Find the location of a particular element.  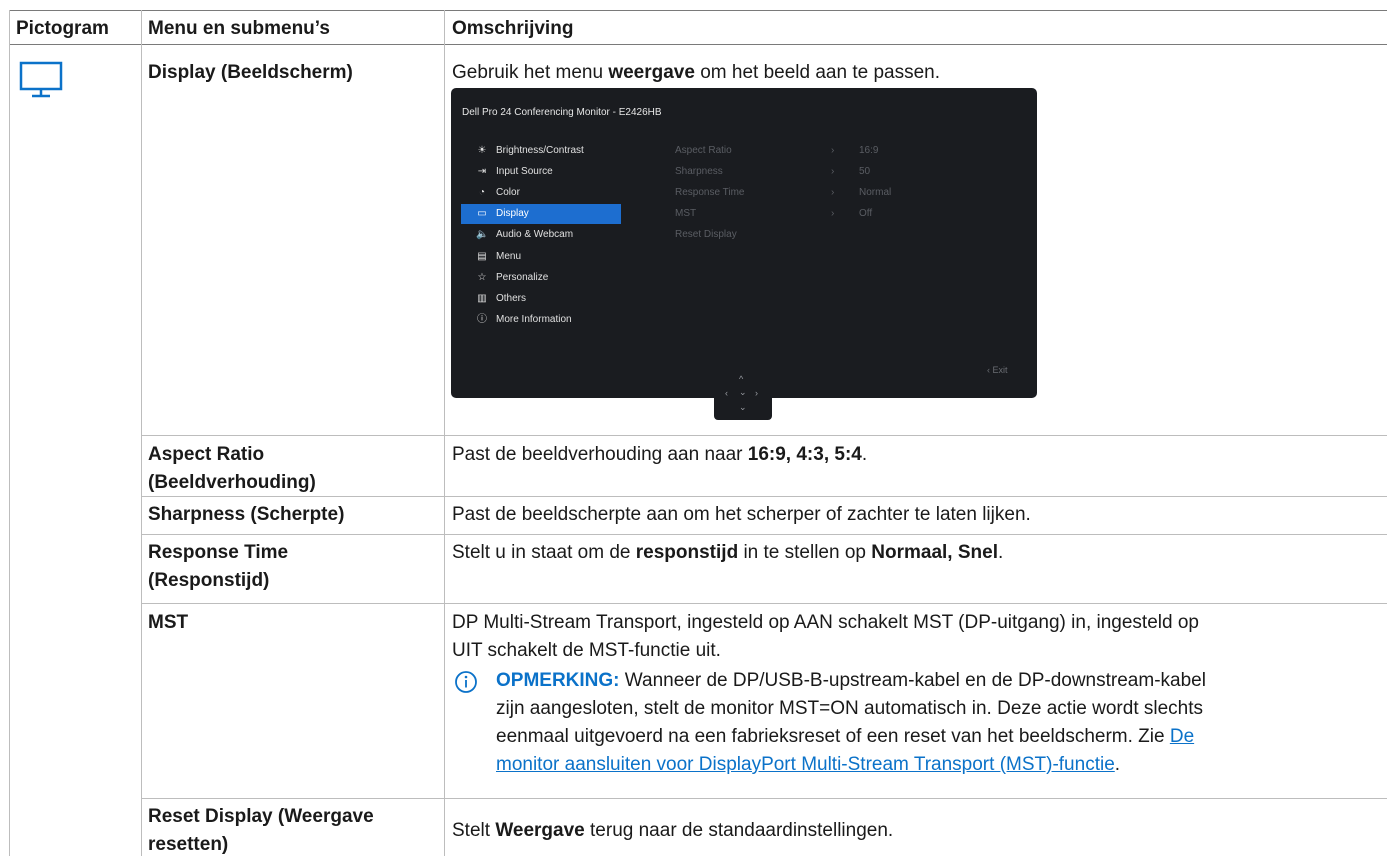

monitor-icon is located at coordinates (41, 79).